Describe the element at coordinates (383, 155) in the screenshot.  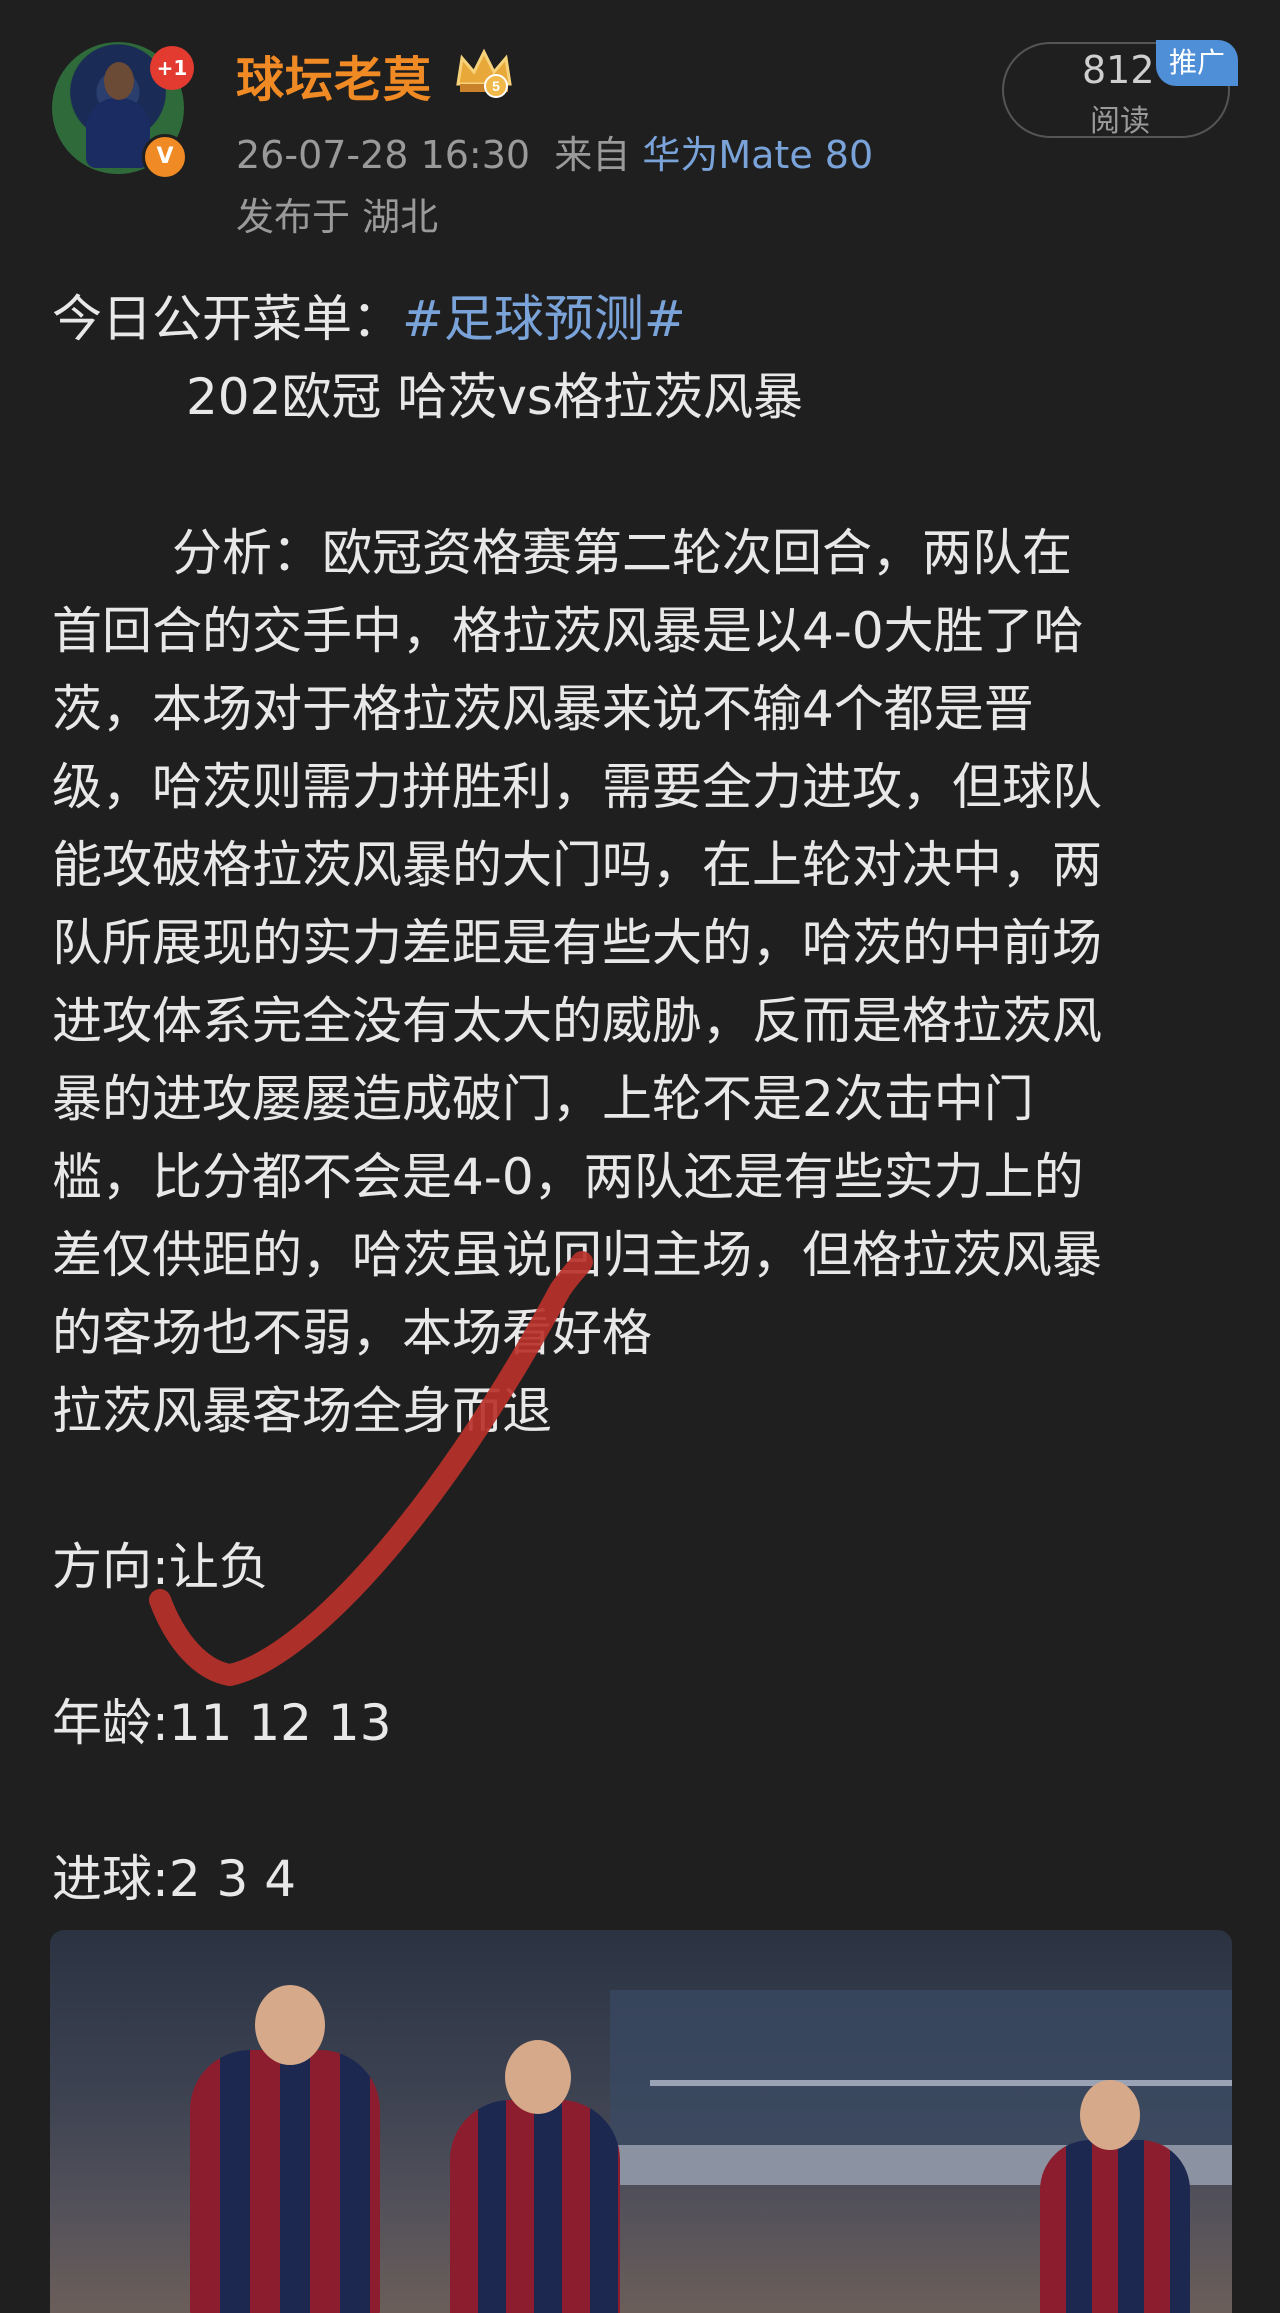
I see `post-timestamp: 26-07-28 16:30` at that location.